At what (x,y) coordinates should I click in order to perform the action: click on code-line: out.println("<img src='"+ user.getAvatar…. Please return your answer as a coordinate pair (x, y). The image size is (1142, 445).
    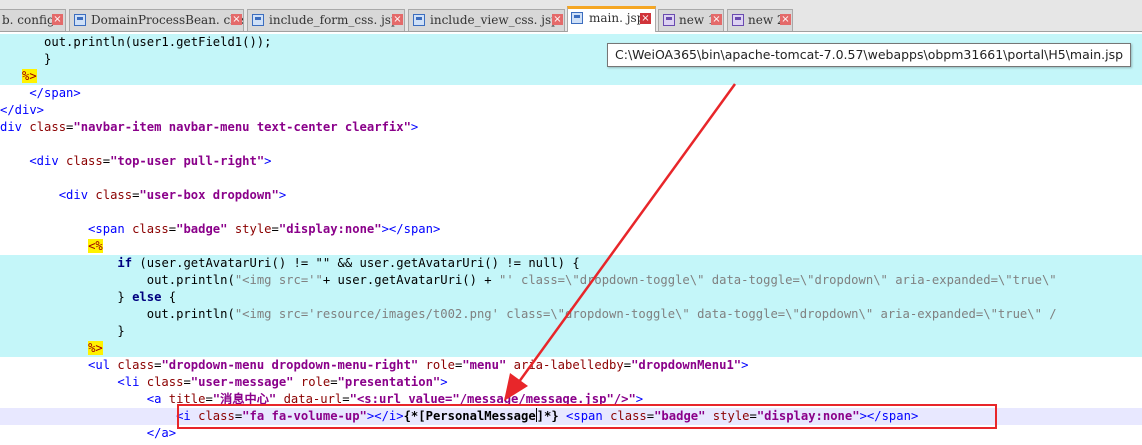
    Looking at the image, I should click on (571, 280).